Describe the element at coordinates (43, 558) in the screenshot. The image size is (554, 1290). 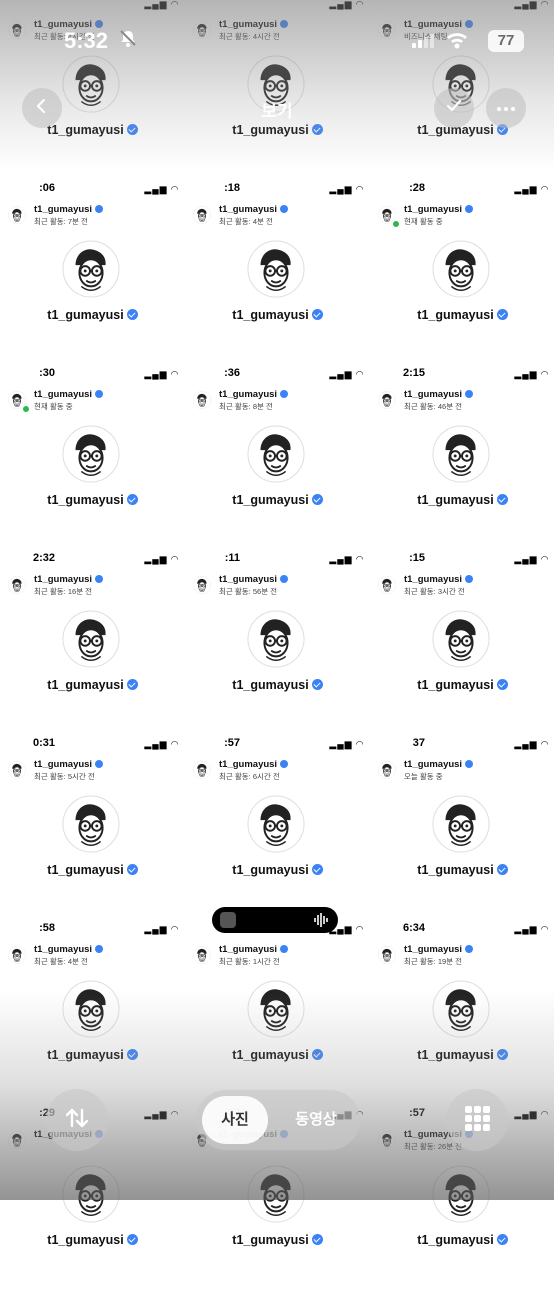
I see `tile-time: 2:32` at that location.